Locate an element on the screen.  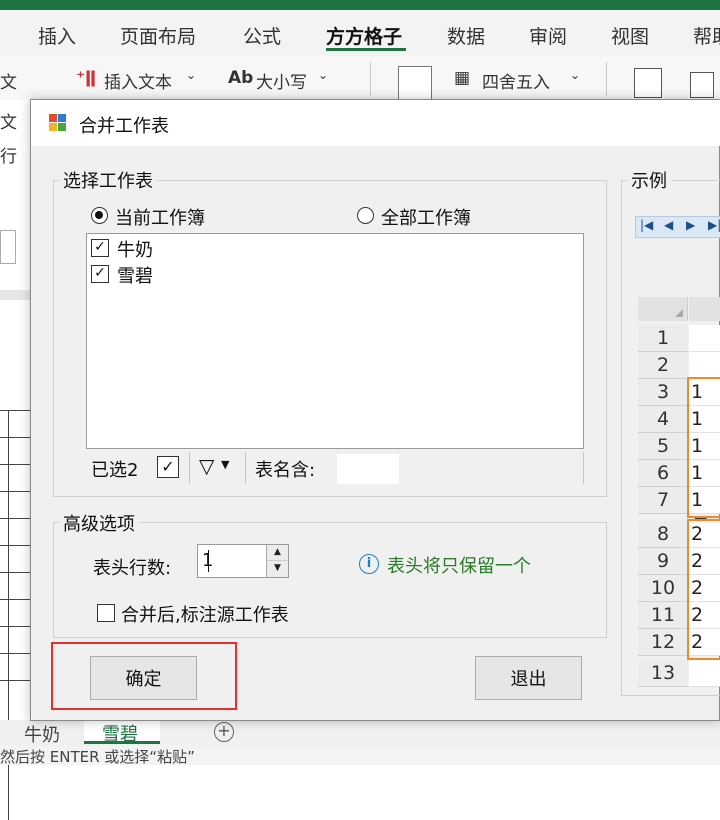
tab-fangfang: 方方格子 is located at coordinates (364, 35).